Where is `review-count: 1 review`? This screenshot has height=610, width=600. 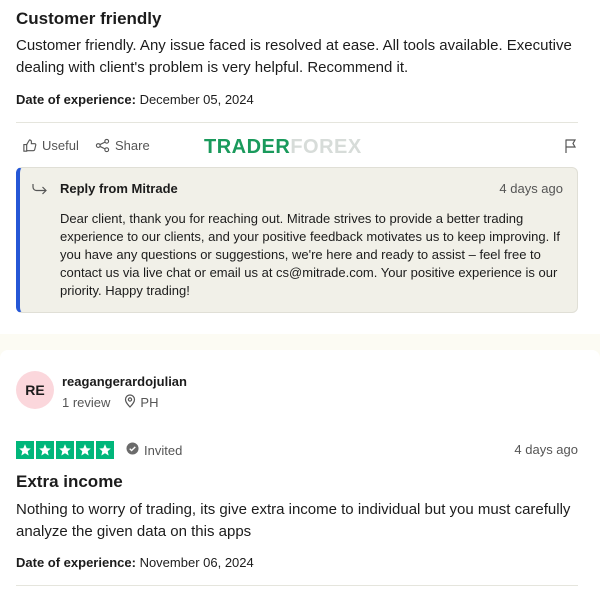
review-count: 1 review is located at coordinates (86, 402).